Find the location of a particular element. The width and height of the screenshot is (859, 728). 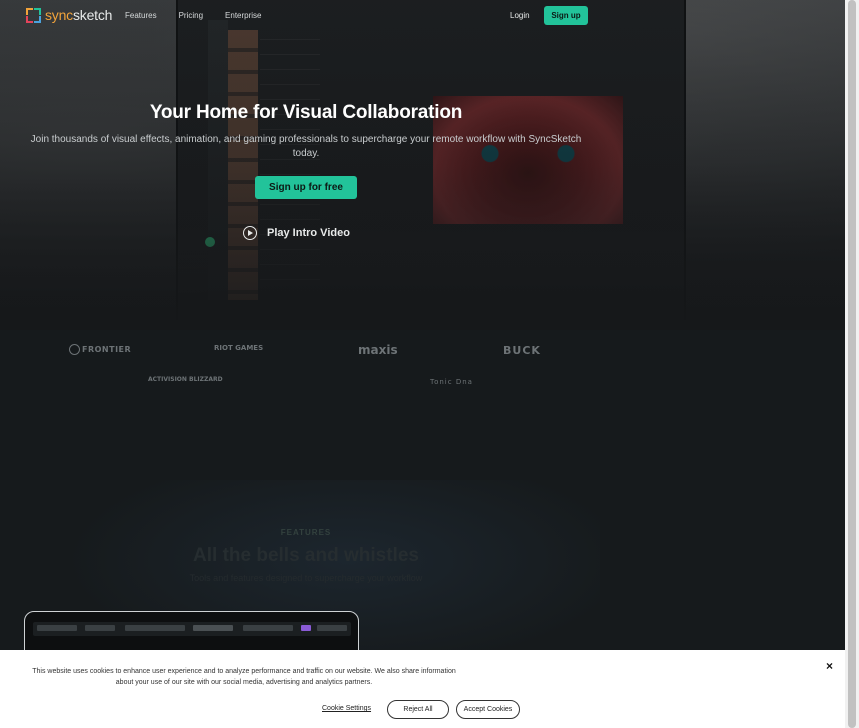

features-eyebrow: FEATURES is located at coordinates (306, 532).